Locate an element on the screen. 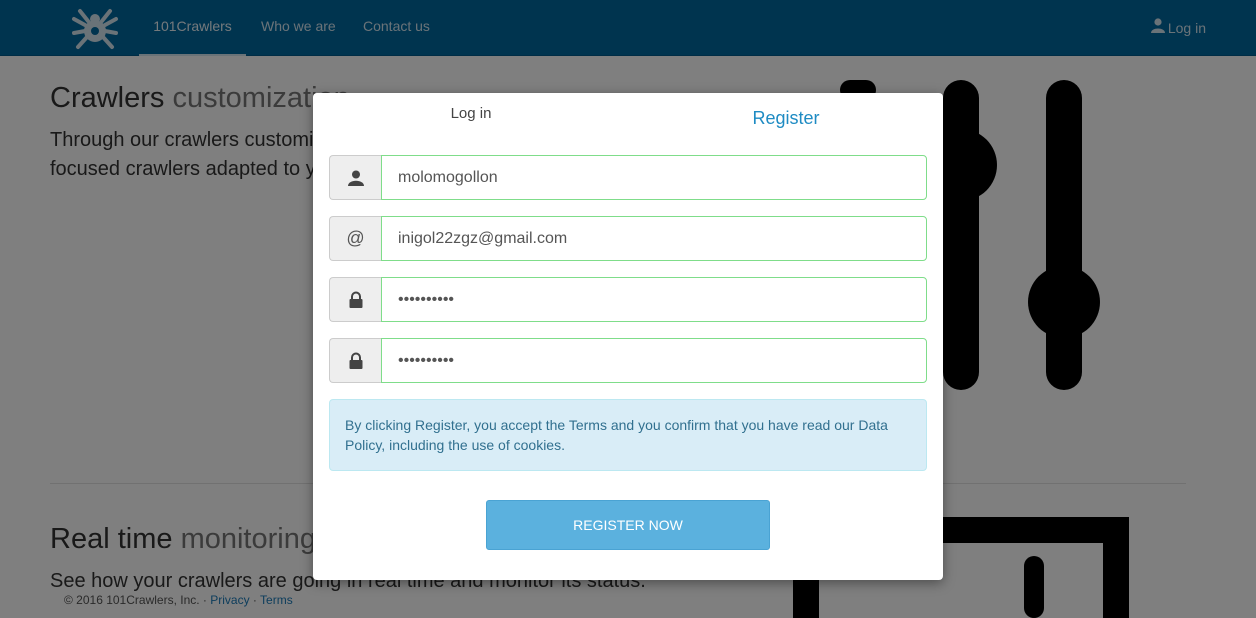 The height and width of the screenshot is (618, 1256). username-input is located at coordinates (654, 177).